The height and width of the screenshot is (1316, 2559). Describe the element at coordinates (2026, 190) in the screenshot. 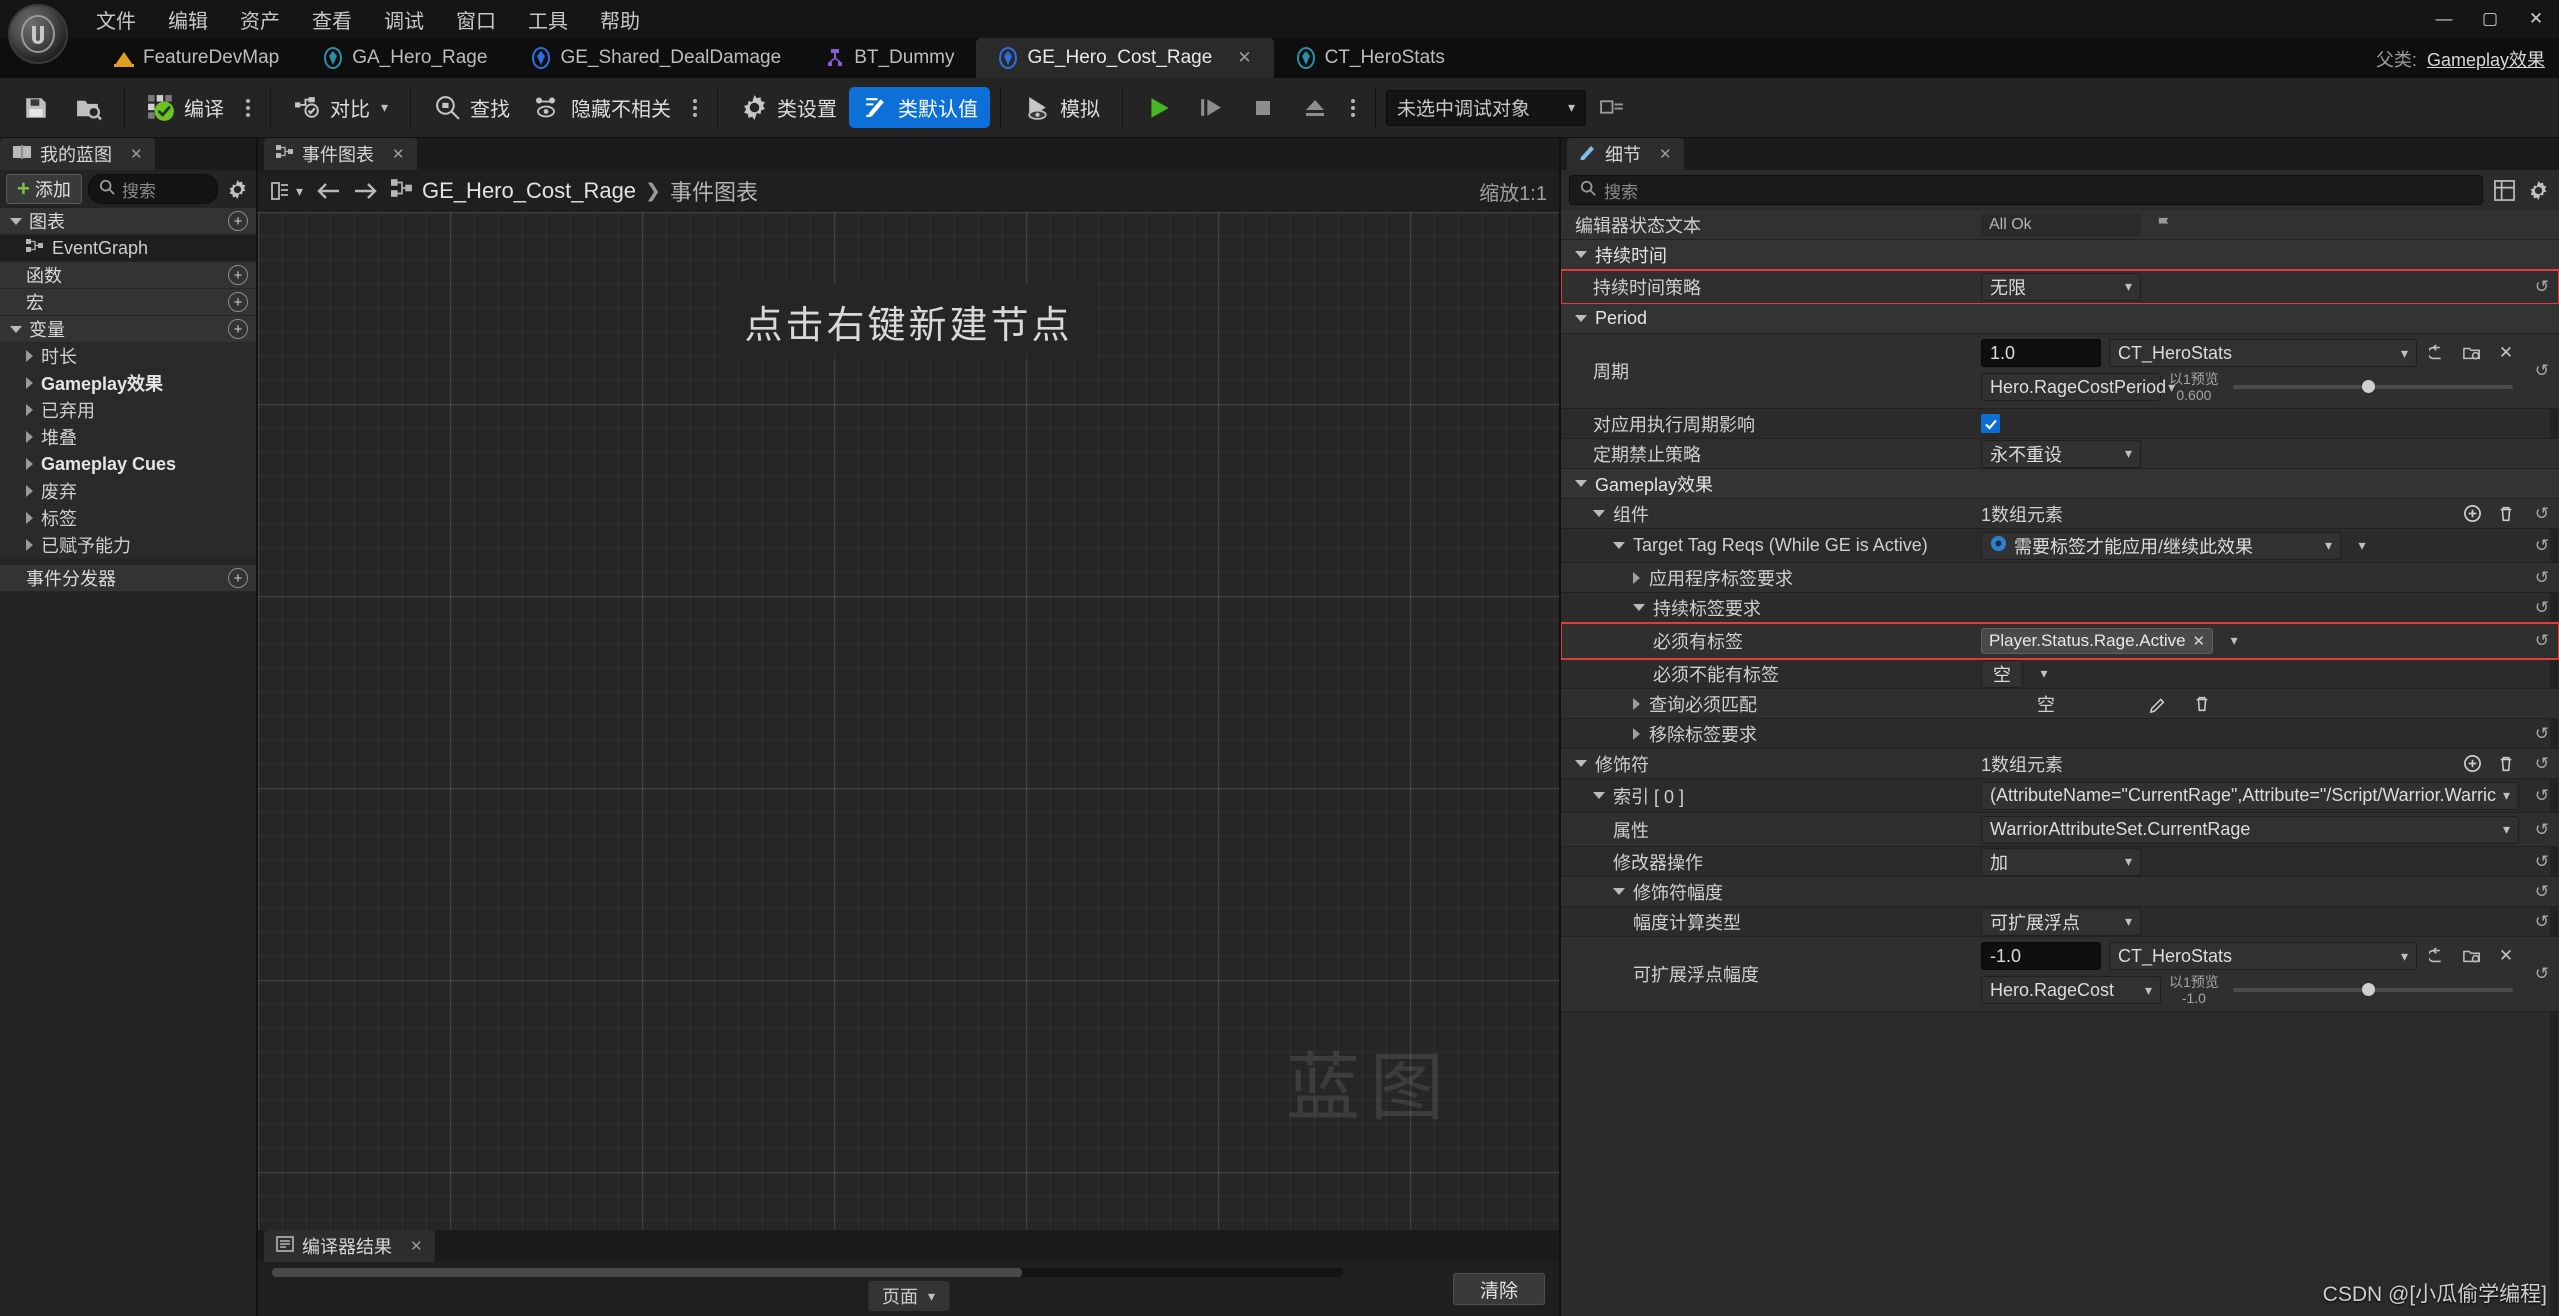

I see `details-search-input: 搜索` at that location.